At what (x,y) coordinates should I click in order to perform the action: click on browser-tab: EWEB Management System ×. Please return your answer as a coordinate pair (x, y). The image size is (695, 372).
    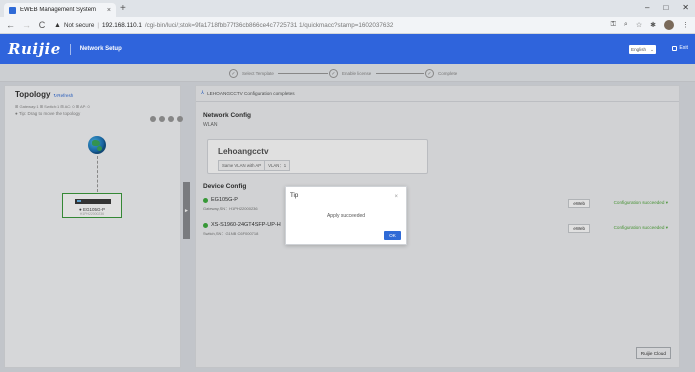
    Looking at the image, I should click on (60, 10).